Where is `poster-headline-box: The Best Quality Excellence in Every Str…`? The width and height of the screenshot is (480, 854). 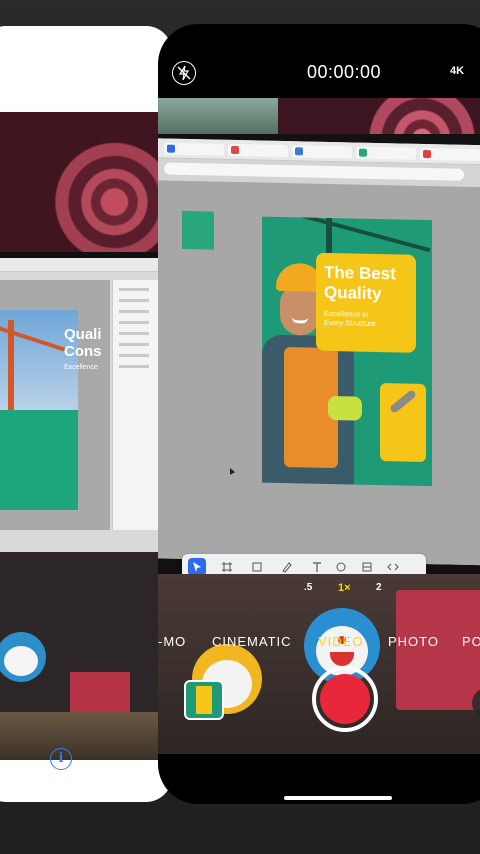 poster-headline-box: The Best Quality Excellence in Every Str… is located at coordinates (366, 302).